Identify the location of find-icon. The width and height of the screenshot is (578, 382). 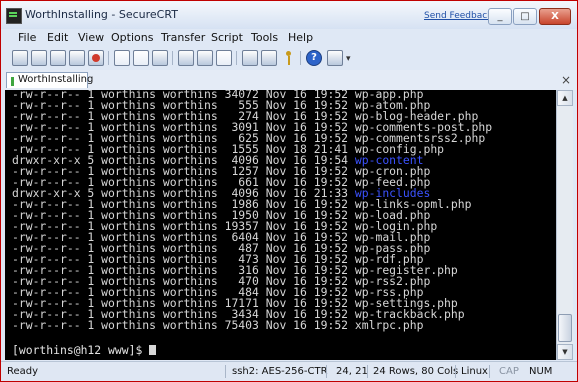
(160, 58).